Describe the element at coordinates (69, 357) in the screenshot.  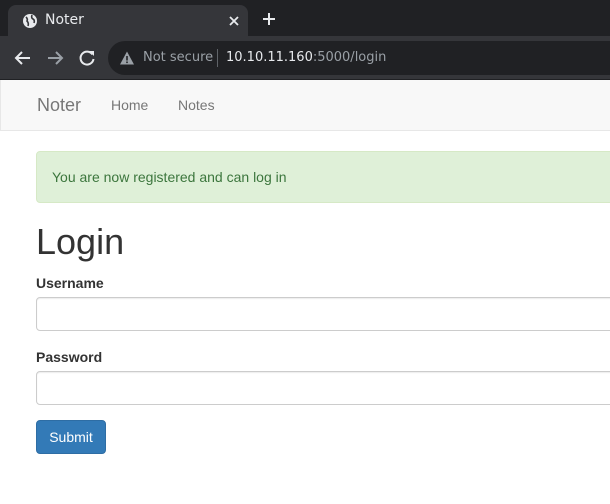
I see `password-label: Password` at that location.